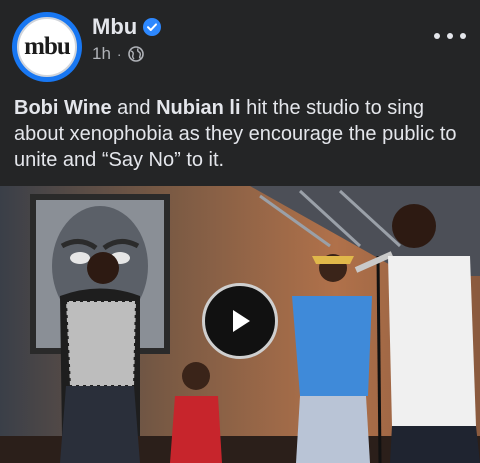  I want to click on name-row: Mbu, so click(127, 27).